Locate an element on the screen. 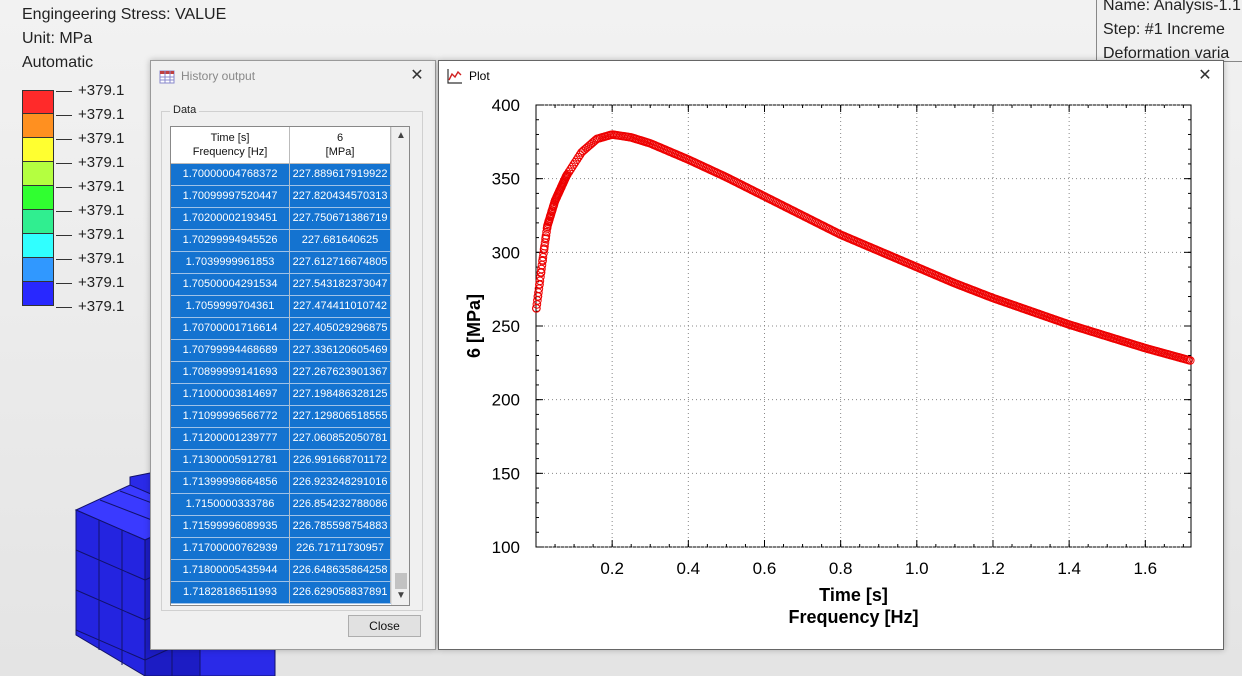  table-row: 1.7150000333786 226.854232788086 is located at coordinates (281, 504).